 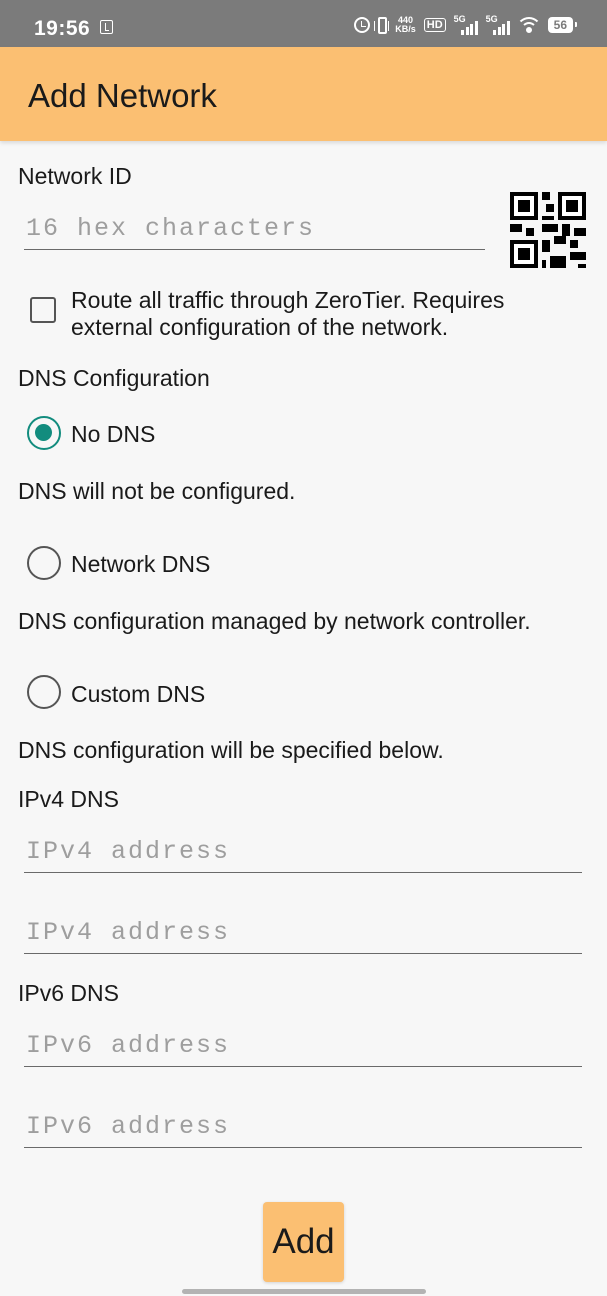 I want to click on network-dns-radio, so click(x=44, y=563).